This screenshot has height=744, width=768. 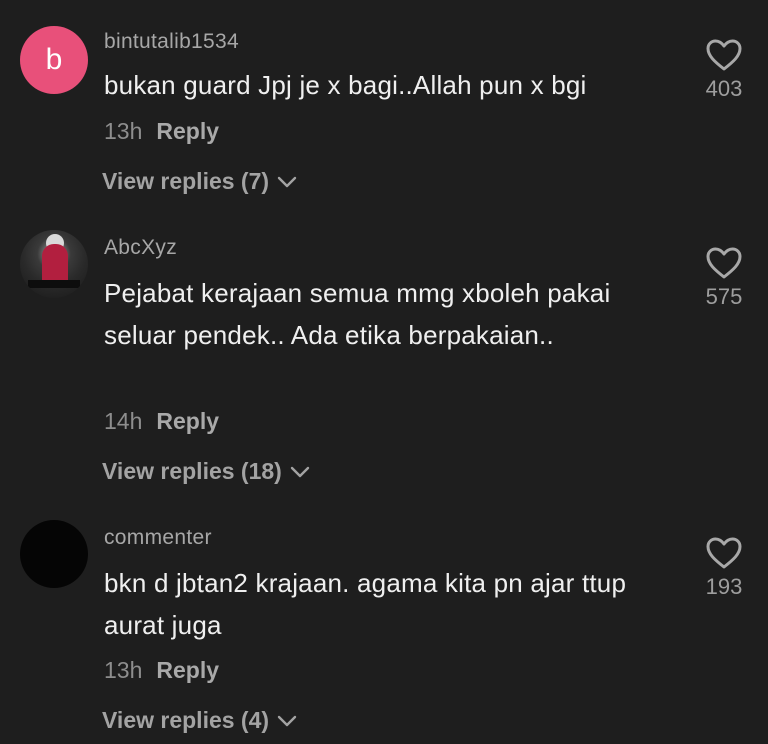 I want to click on view-replies-label: View replies (18), so click(x=192, y=471).